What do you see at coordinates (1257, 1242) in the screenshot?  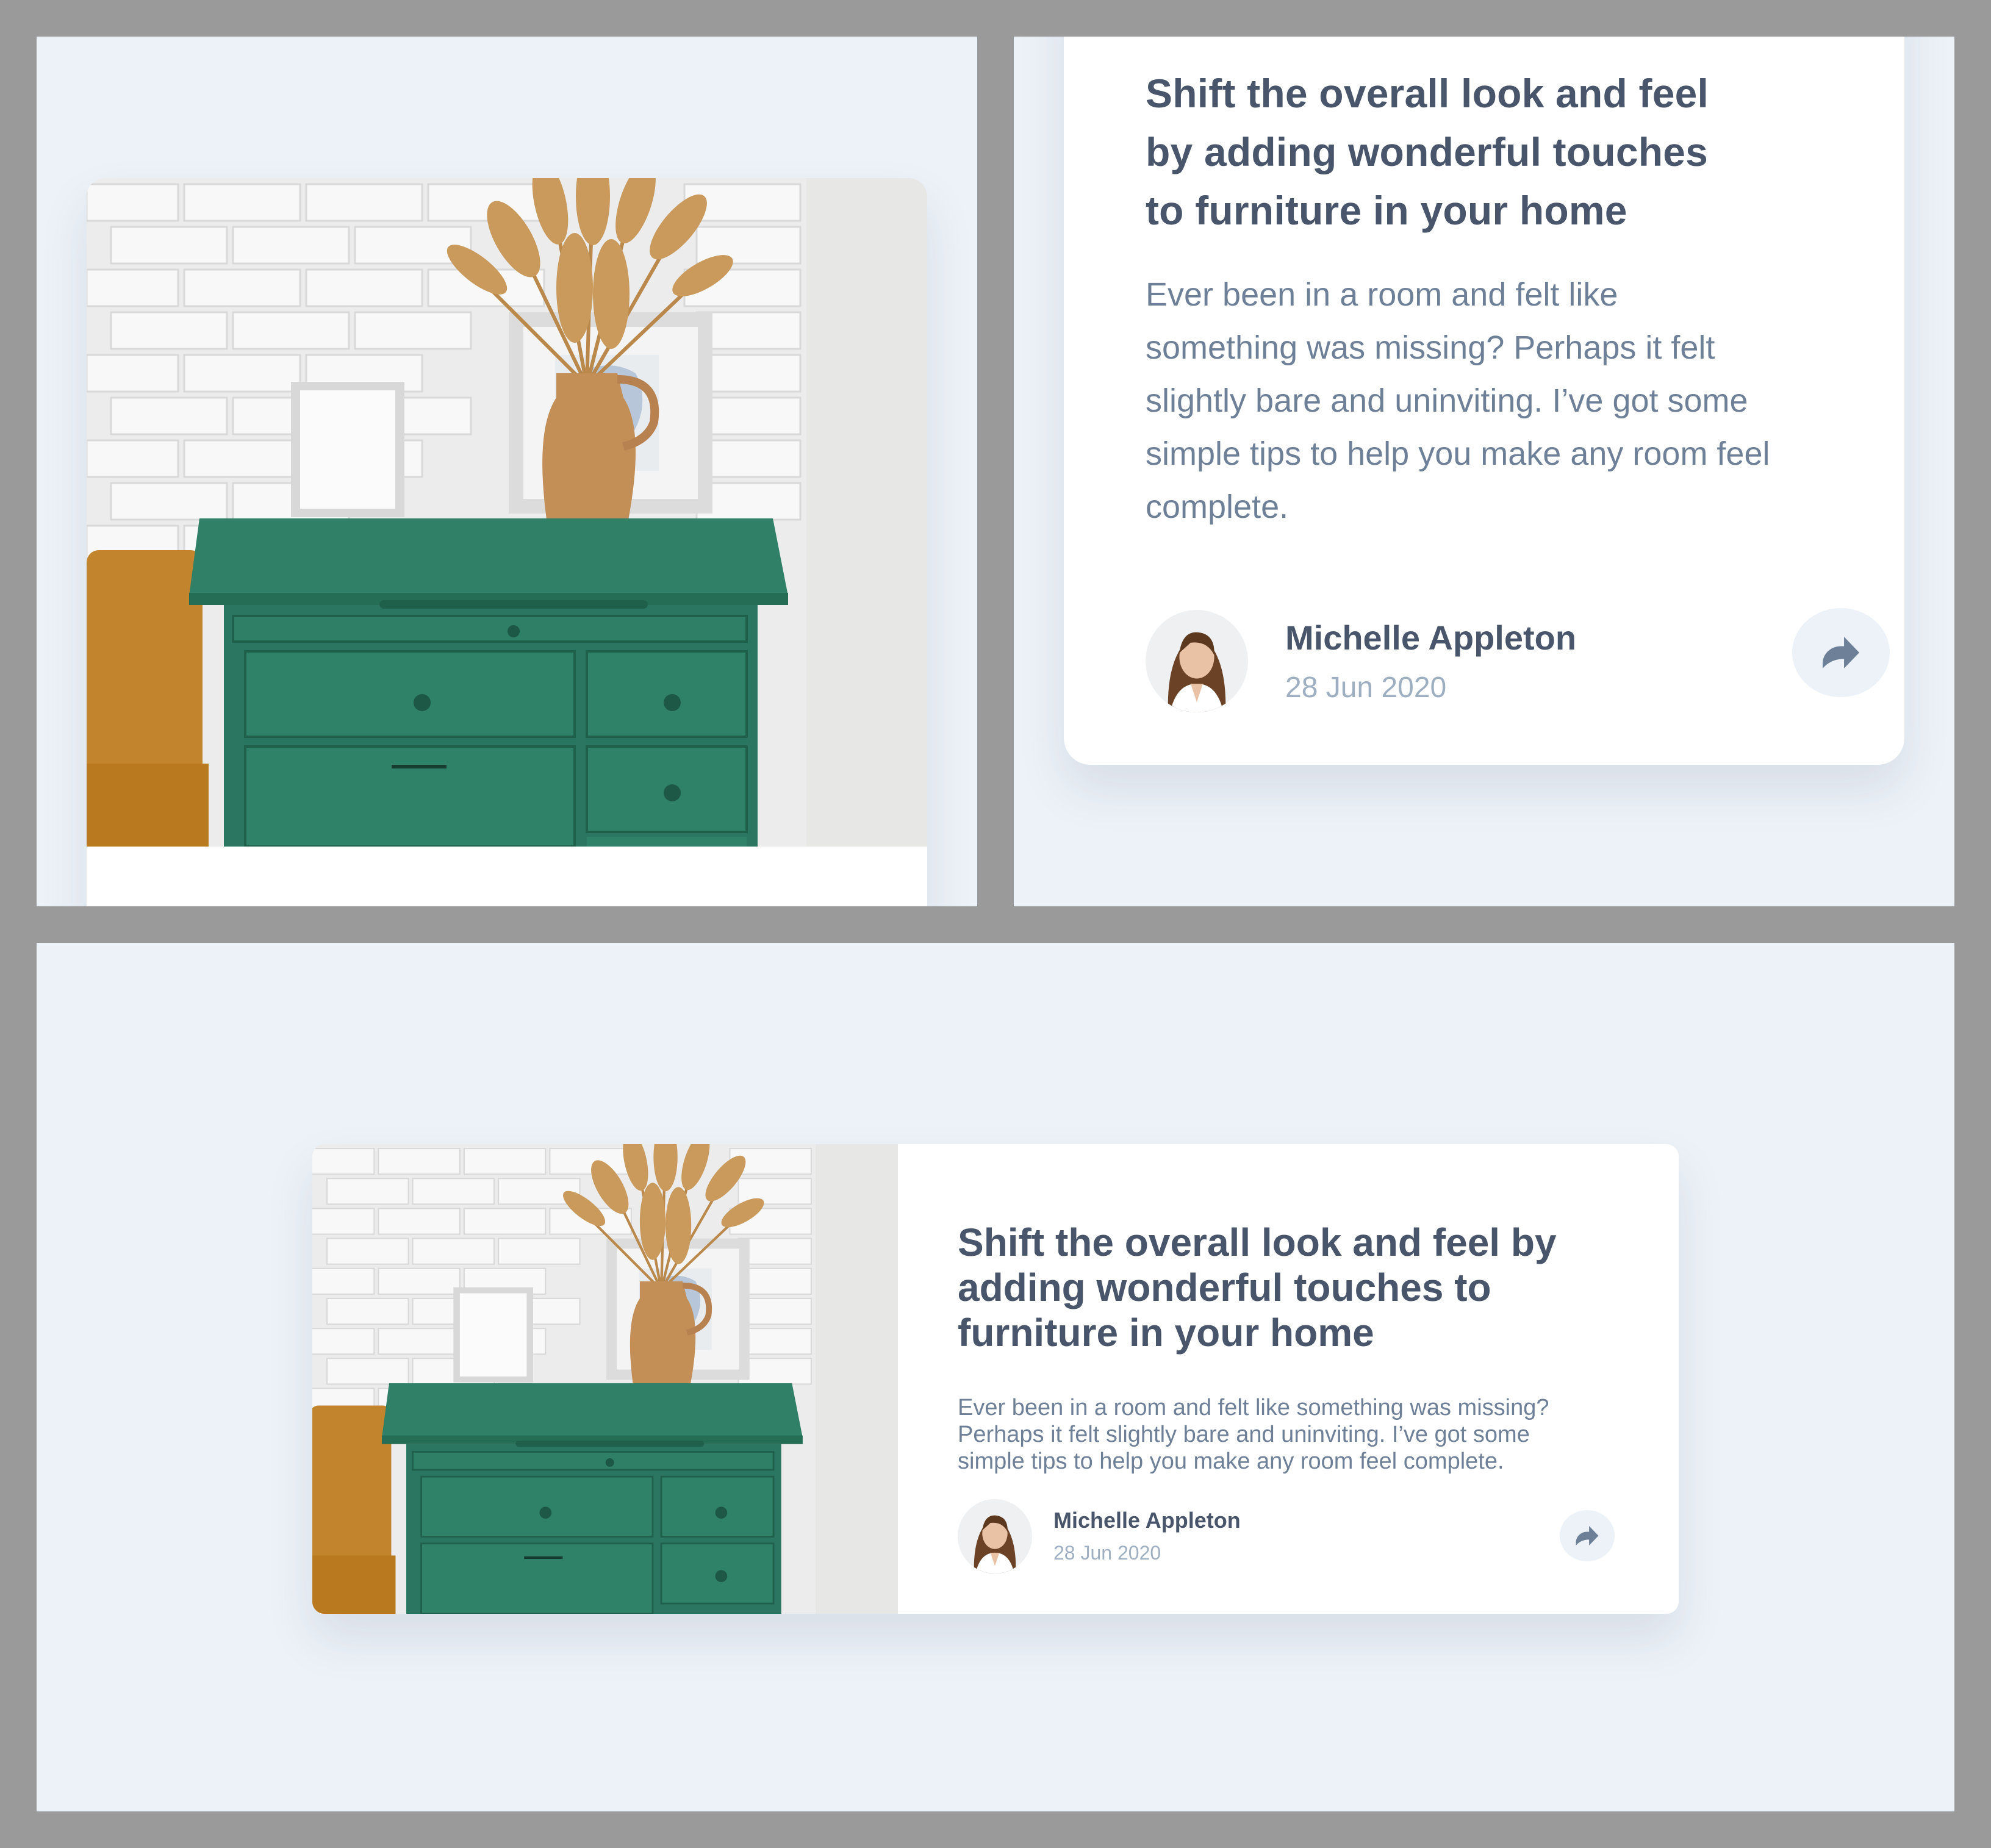 I see `article-title-line: Shift the overall look and feel by` at bounding box center [1257, 1242].